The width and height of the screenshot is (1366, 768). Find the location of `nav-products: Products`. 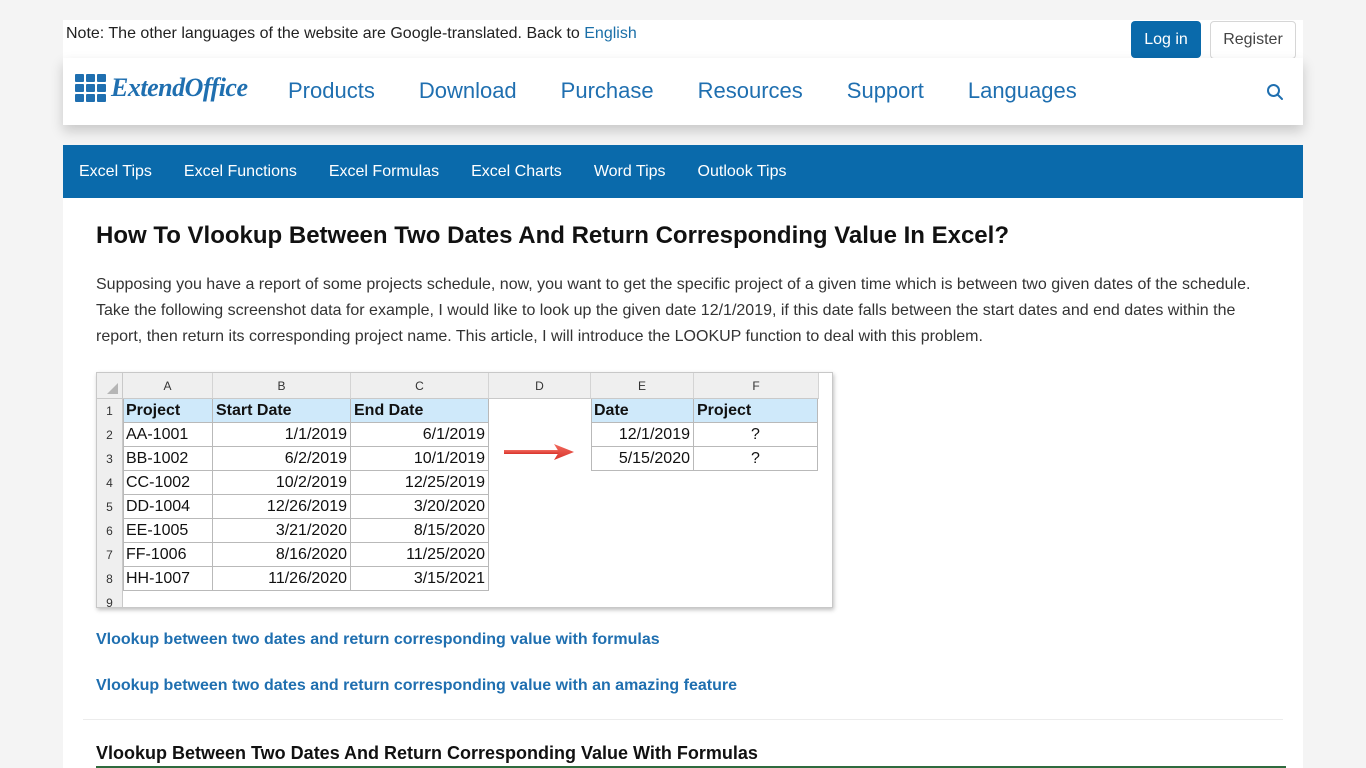

nav-products: Products is located at coordinates (331, 91).